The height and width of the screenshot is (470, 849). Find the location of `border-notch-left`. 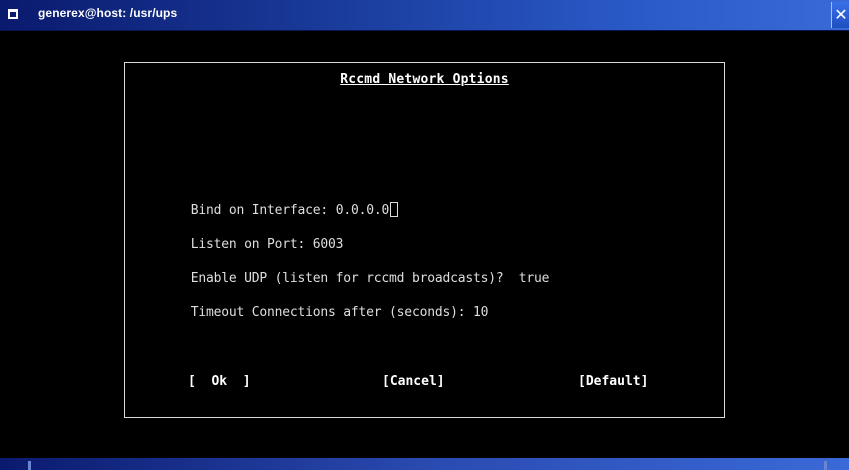

border-notch-left is located at coordinates (29, 465).